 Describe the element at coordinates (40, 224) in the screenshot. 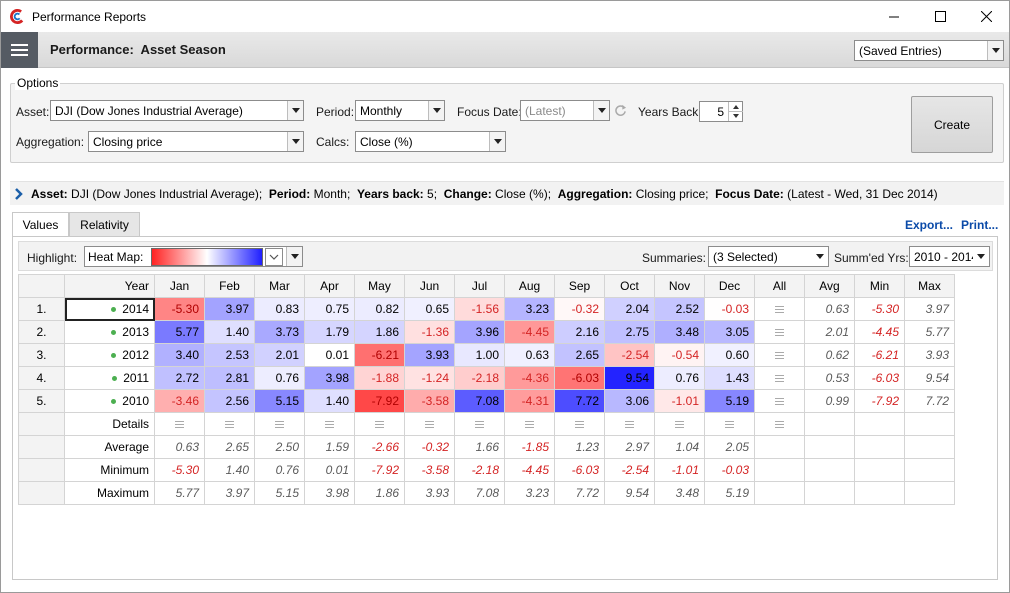

I see `tab-values: Values` at that location.